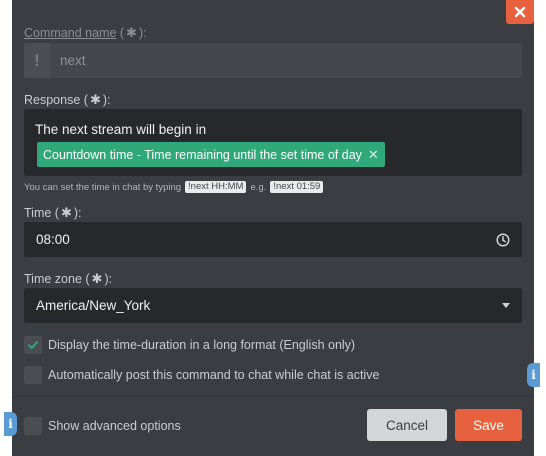  I want to click on long-format-checkbox, so click(33, 345).